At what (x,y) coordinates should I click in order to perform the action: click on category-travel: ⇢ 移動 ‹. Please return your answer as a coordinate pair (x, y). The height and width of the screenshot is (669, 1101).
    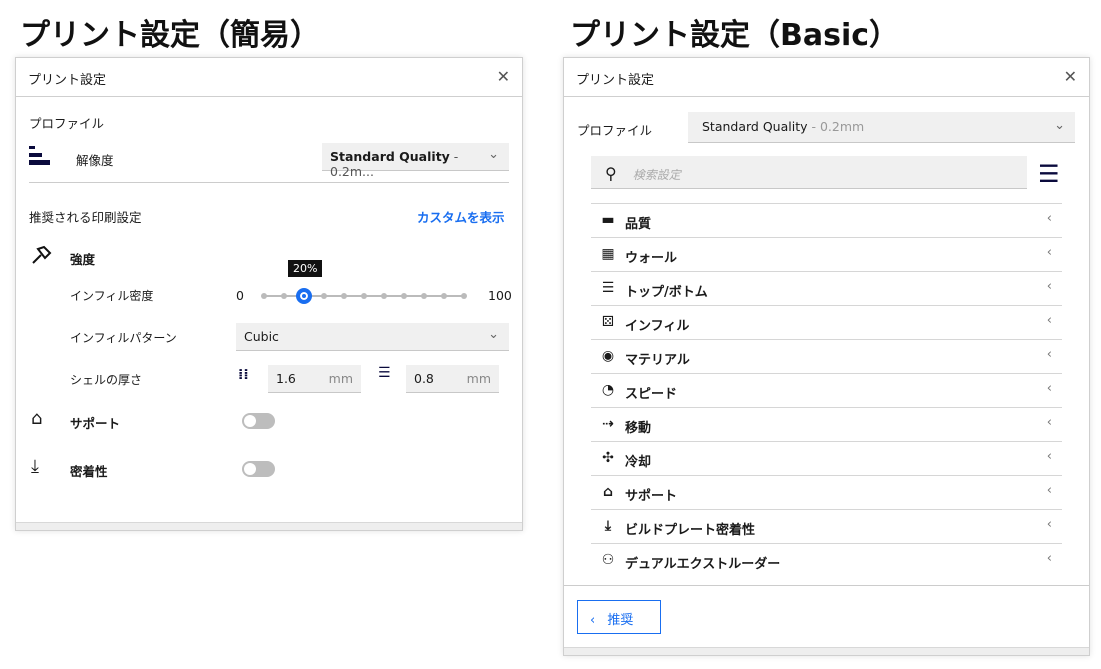
    Looking at the image, I should click on (826, 424).